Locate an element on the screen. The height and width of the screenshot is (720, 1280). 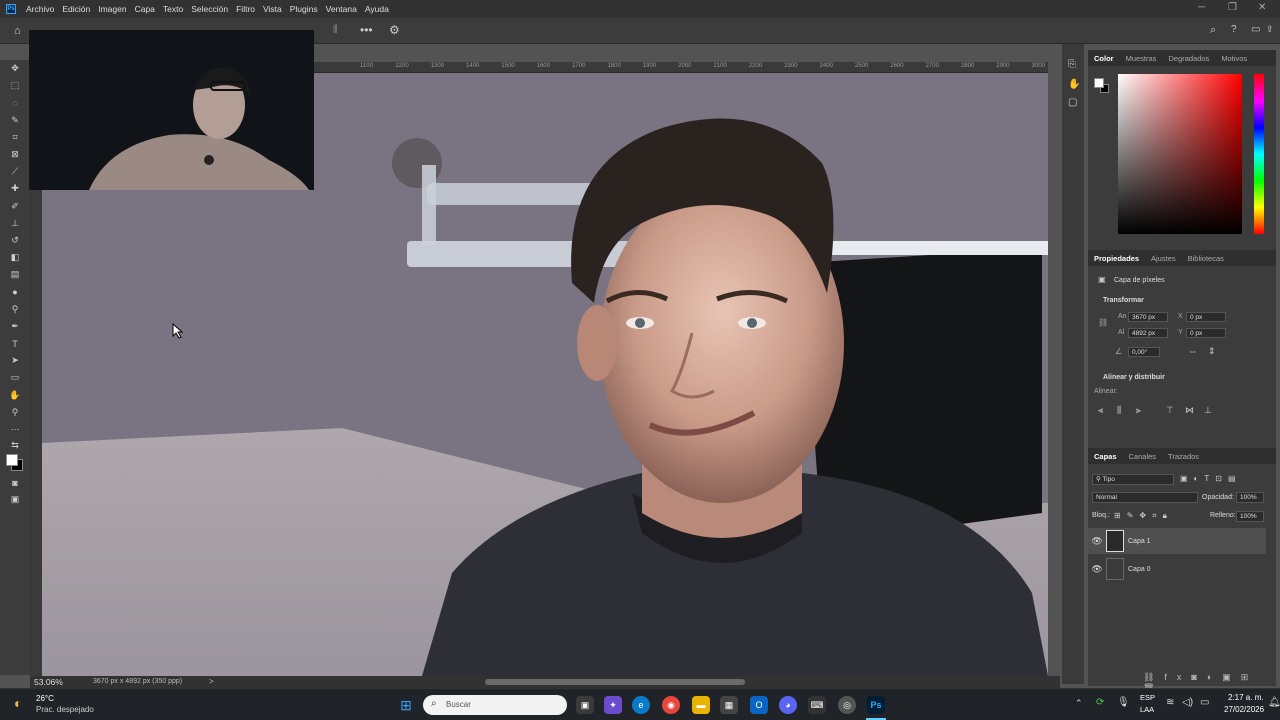
align-bottom-icon: ⊥ is located at coordinates (1208, 410).